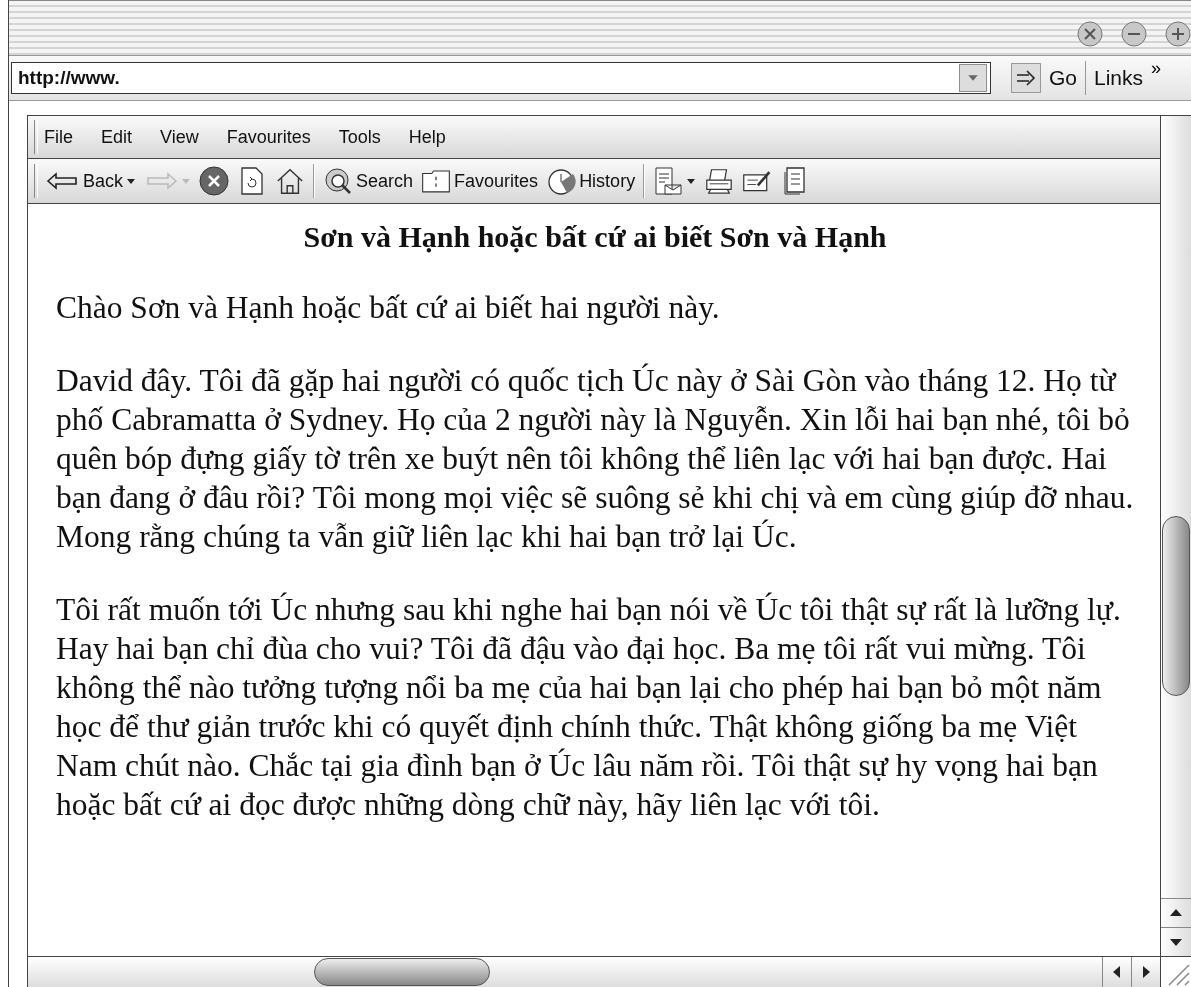  Describe the element at coordinates (268, 137) in the screenshot. I see `menu-item: Favourites` at that location.